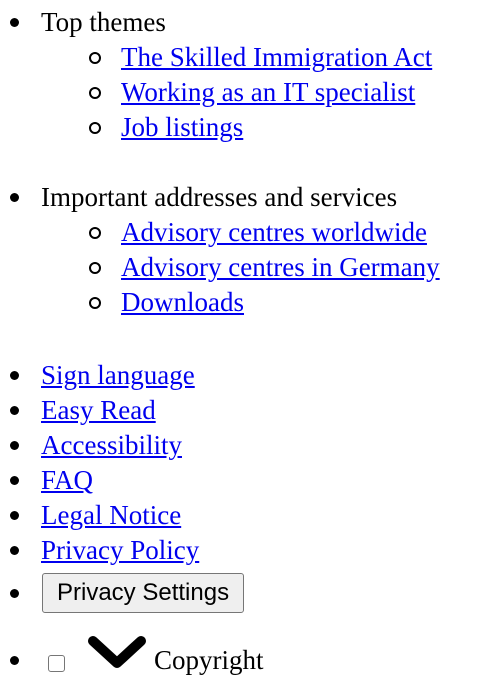 This screenshot has width=501, height=678. What do you see at coordinates (209, 660) in the screenshot?
I see `copyright-label: Copyright` at bounding box center [209, 660].